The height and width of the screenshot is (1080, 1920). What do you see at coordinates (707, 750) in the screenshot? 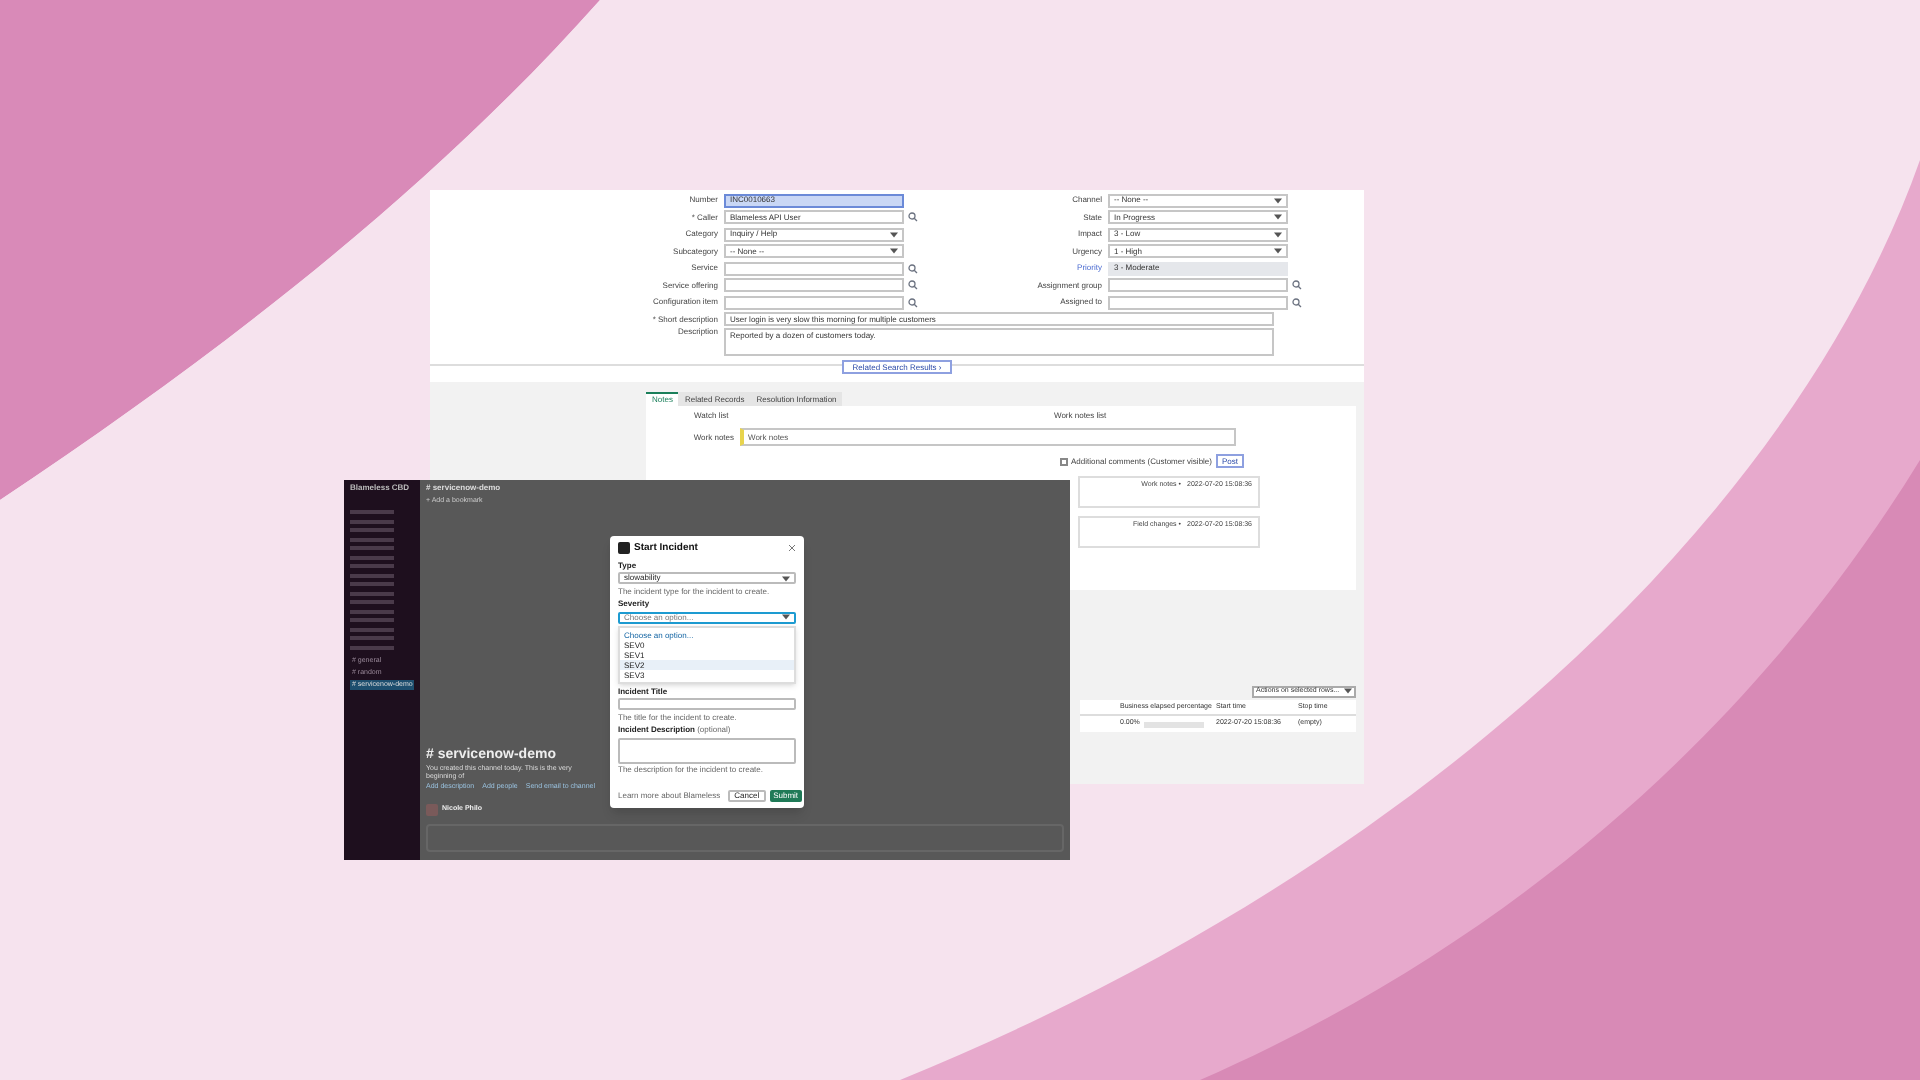
I see `textarea-field` at bounding box center [707, 750].